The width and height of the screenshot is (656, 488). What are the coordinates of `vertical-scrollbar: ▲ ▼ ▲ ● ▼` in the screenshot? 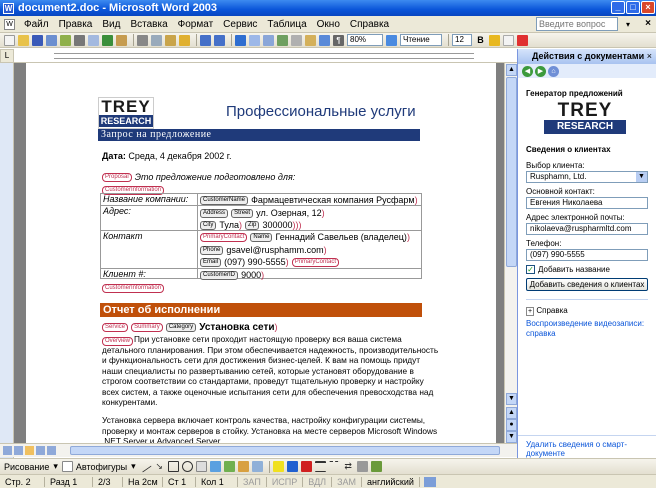 It's located at (510, 253).